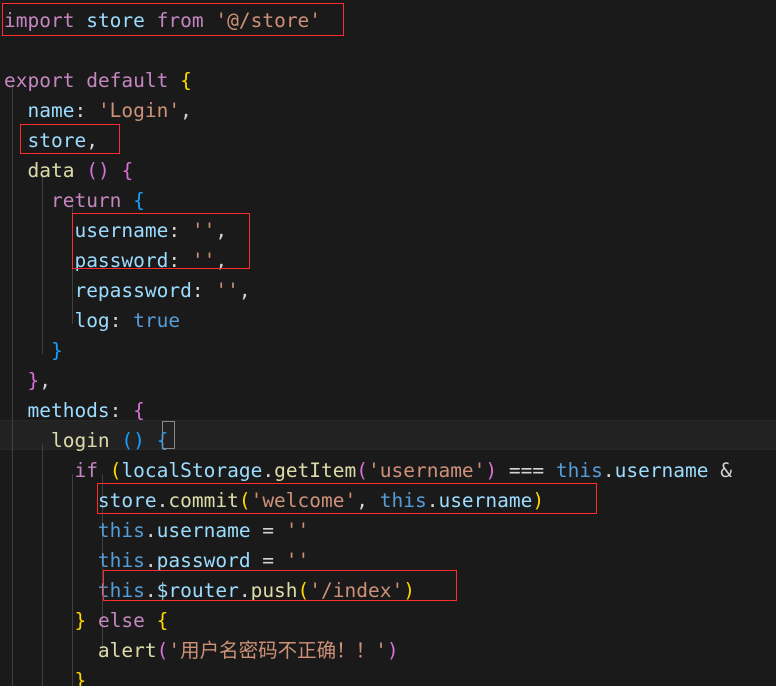 This screenshot has height=686, width=776. What do you see at coordinates (192, 470) in the screenshot?
I see `token-object-localstorage: localStorage` at bounding box center [192, 470].